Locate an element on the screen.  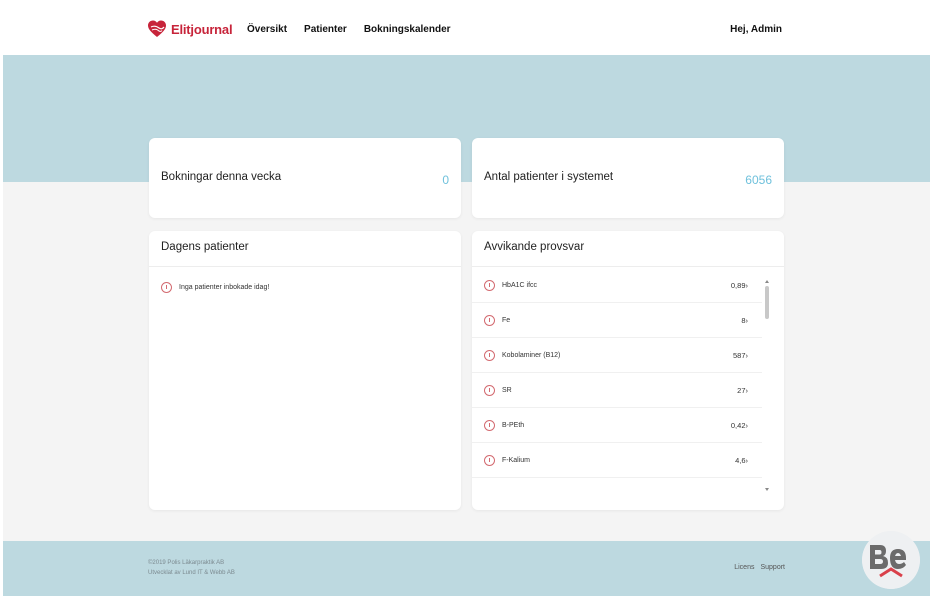
copyright-text: ©2019 Polis Läkarpraktik AB is located at coordinates (186, 563).